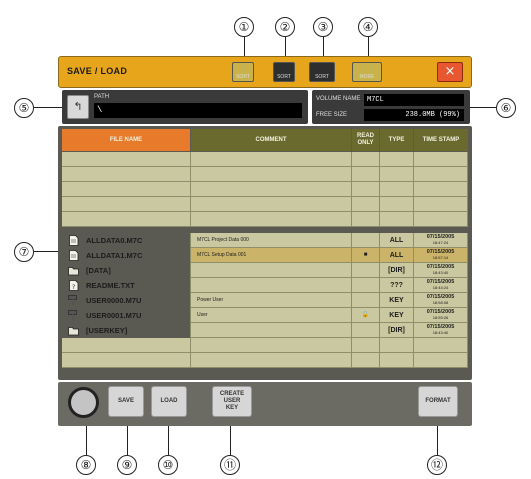  I want to click on time-stamp: 07/15/2005 18:44:24, so click(441, 285).